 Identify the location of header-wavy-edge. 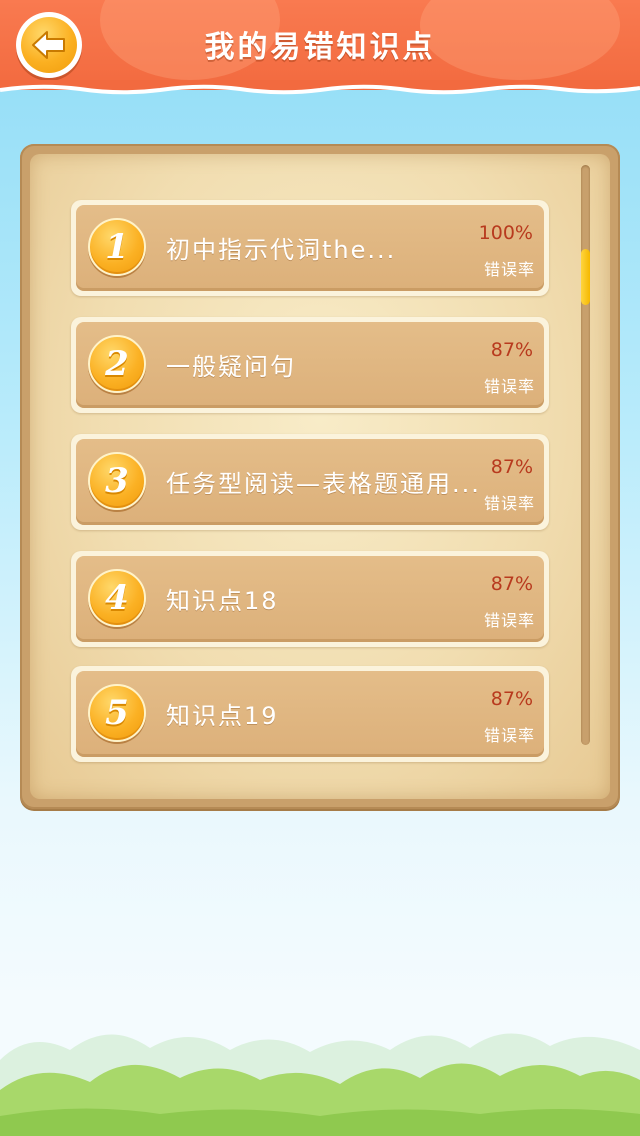
(320, 87).